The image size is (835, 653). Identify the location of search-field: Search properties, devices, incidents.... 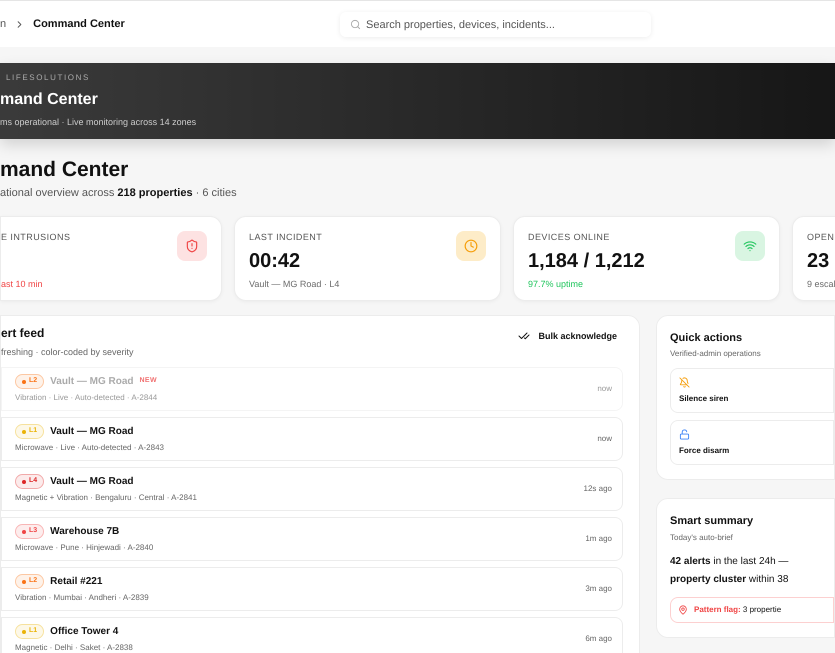
(495, 24).